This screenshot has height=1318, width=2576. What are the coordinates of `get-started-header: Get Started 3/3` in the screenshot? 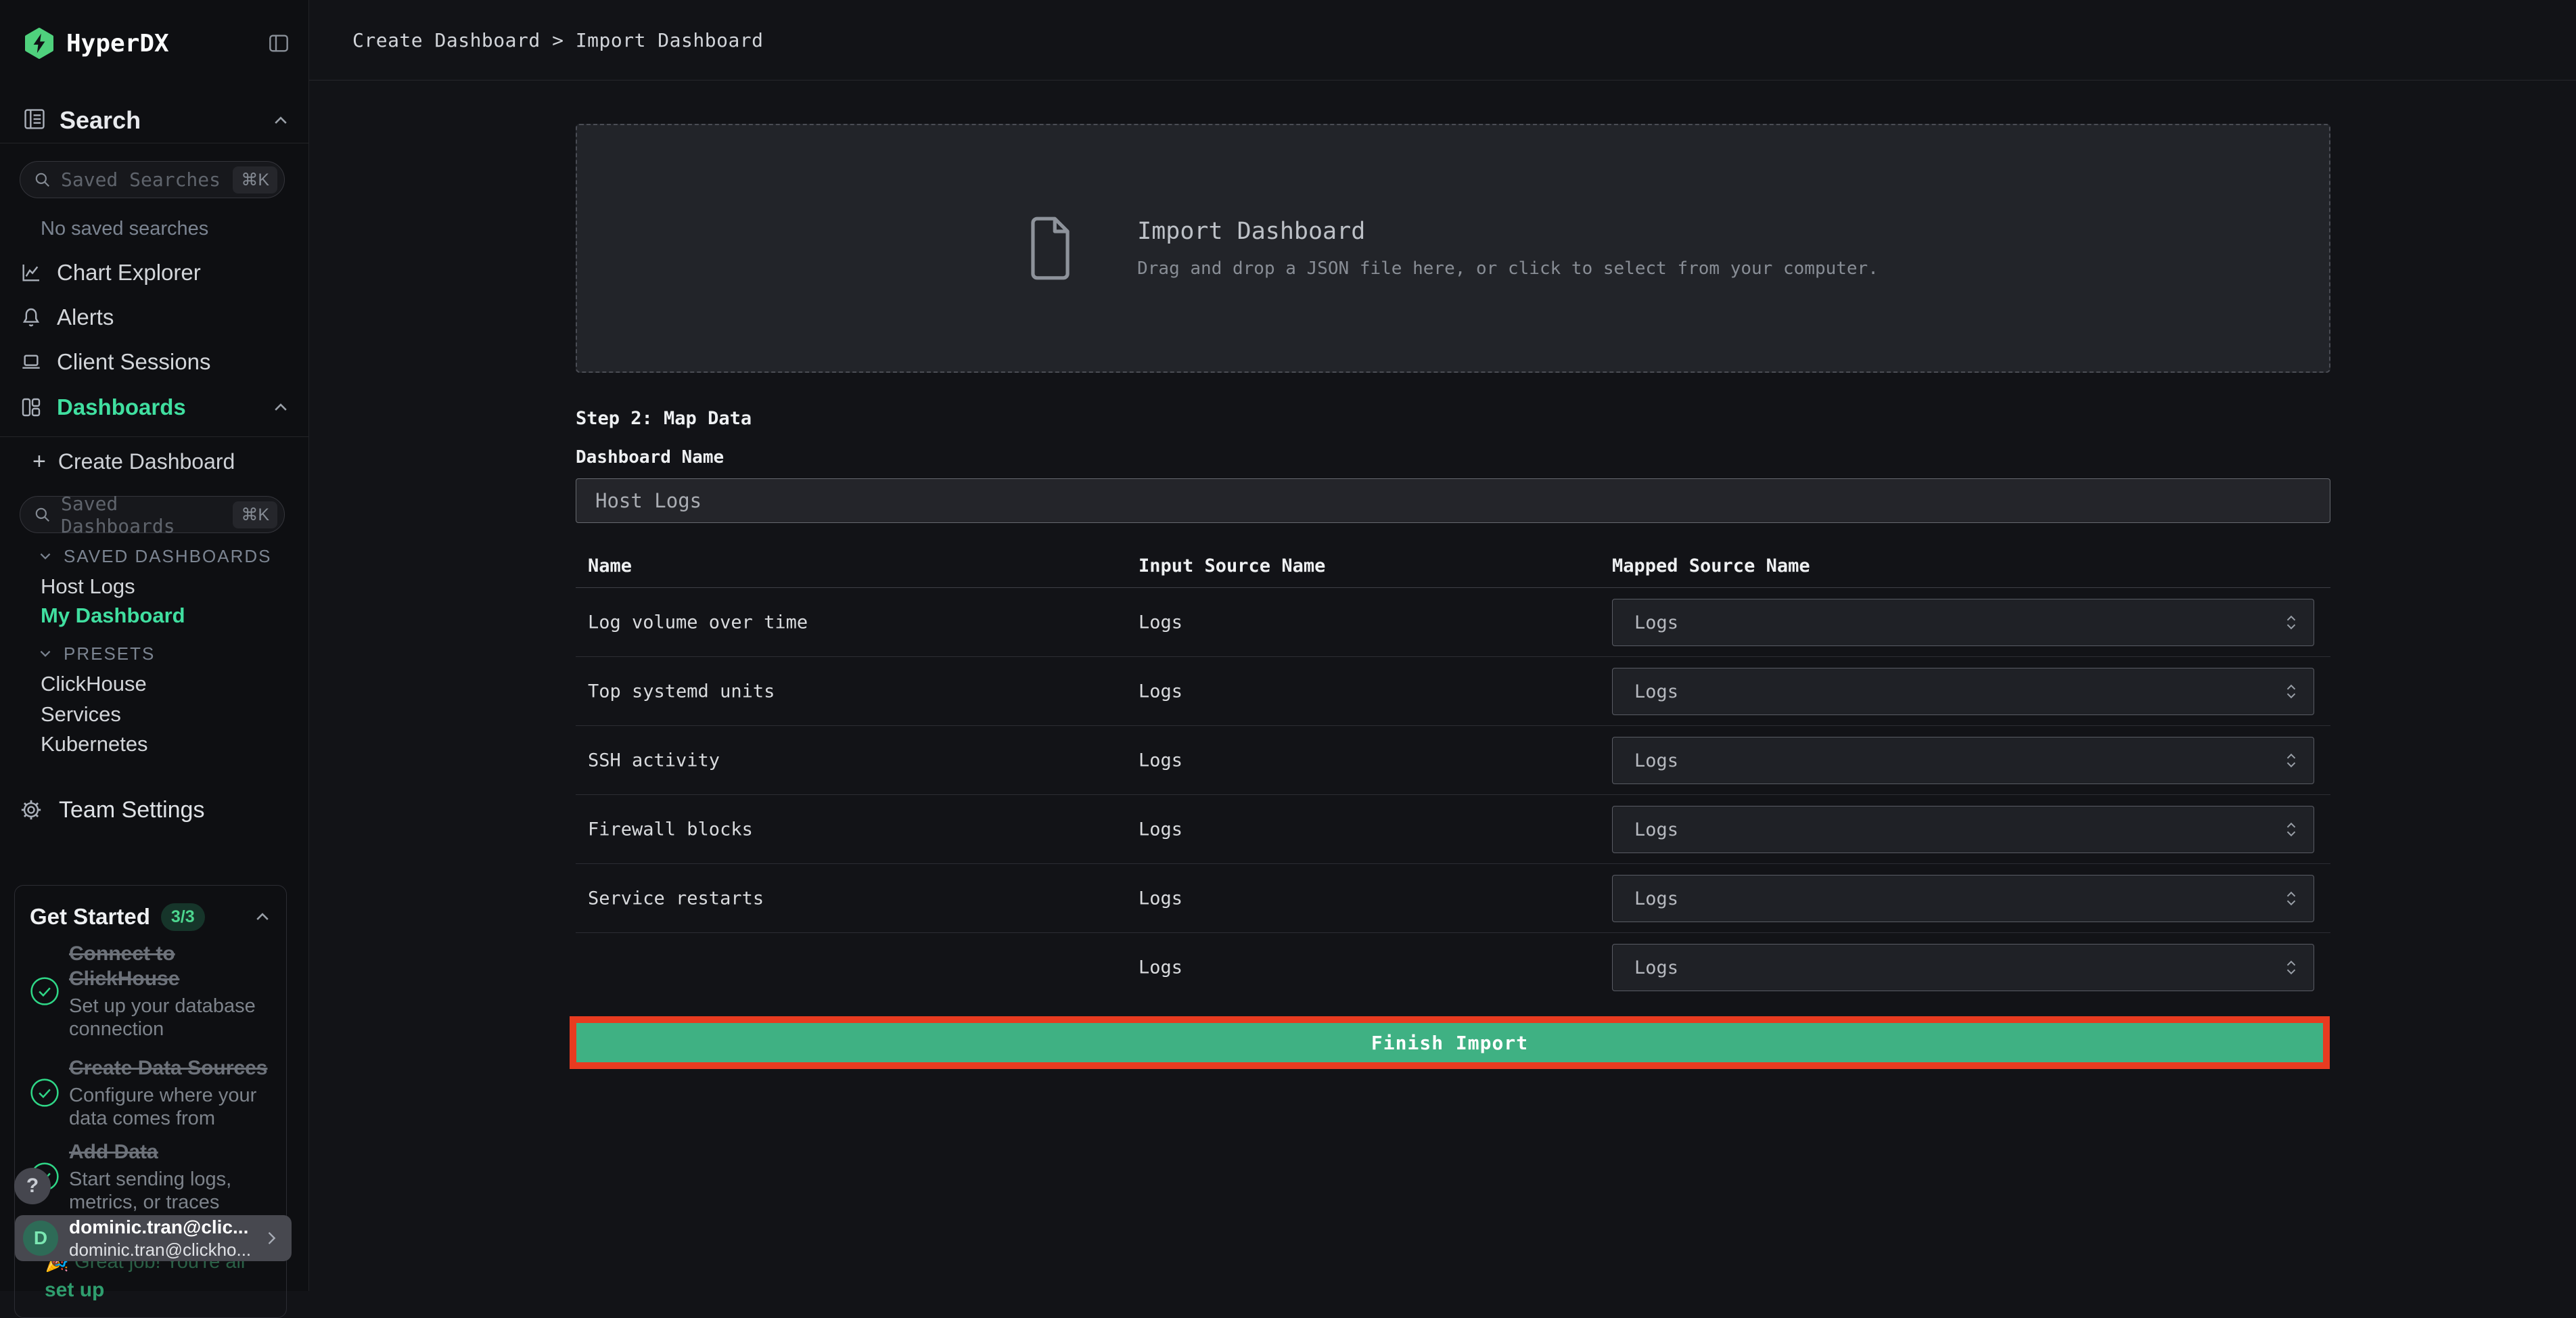 It's located at (150, 917).